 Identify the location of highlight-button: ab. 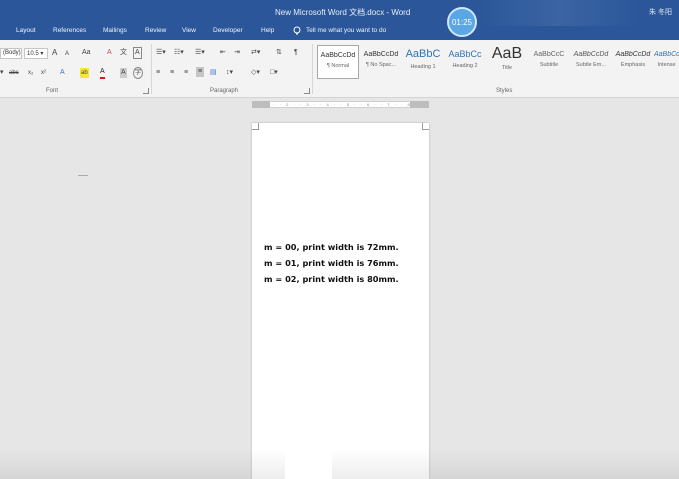
(84, 73).